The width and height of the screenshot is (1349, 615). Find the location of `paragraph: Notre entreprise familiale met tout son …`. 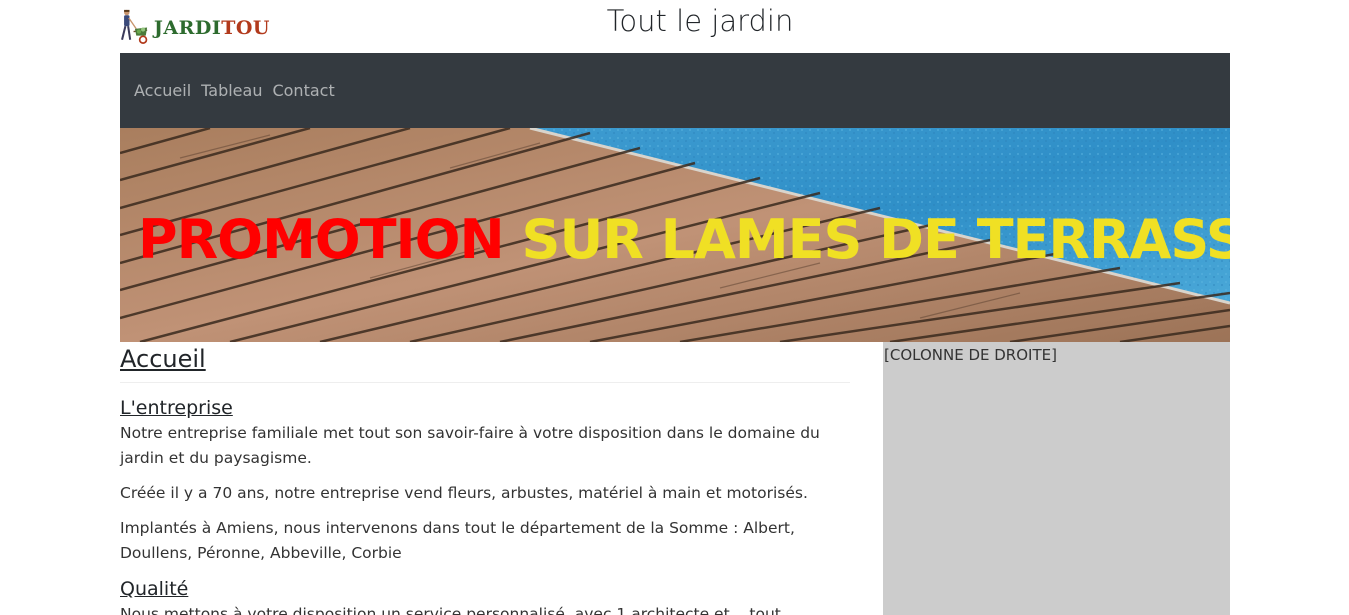

paragraph: Notre entreprise familiale met tout son … is located at coordinates (470, 445).